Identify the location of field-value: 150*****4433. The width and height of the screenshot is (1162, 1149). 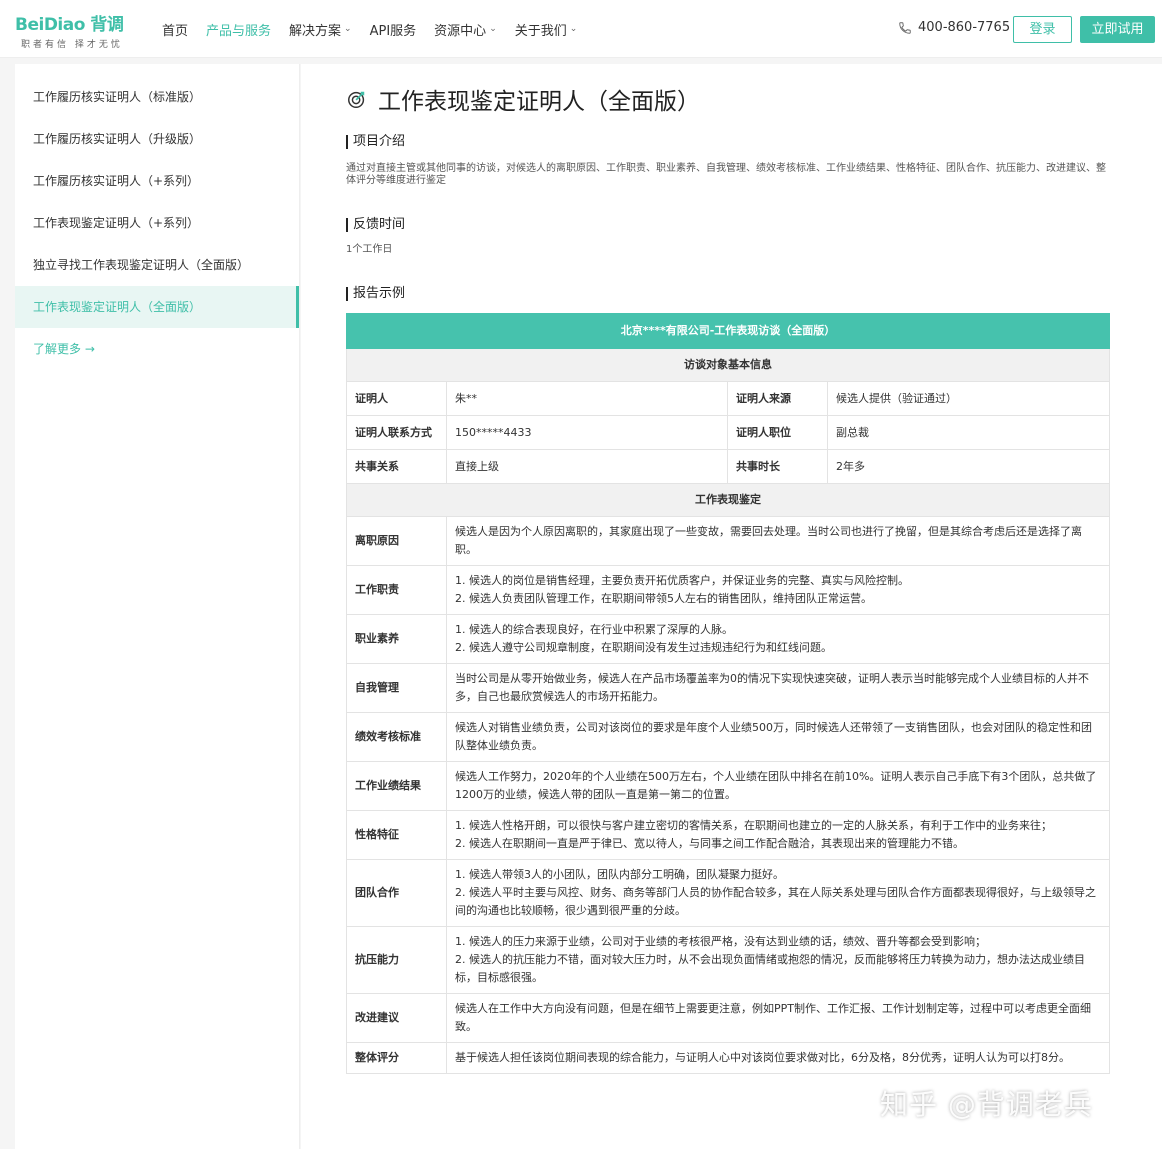
(587, 432).